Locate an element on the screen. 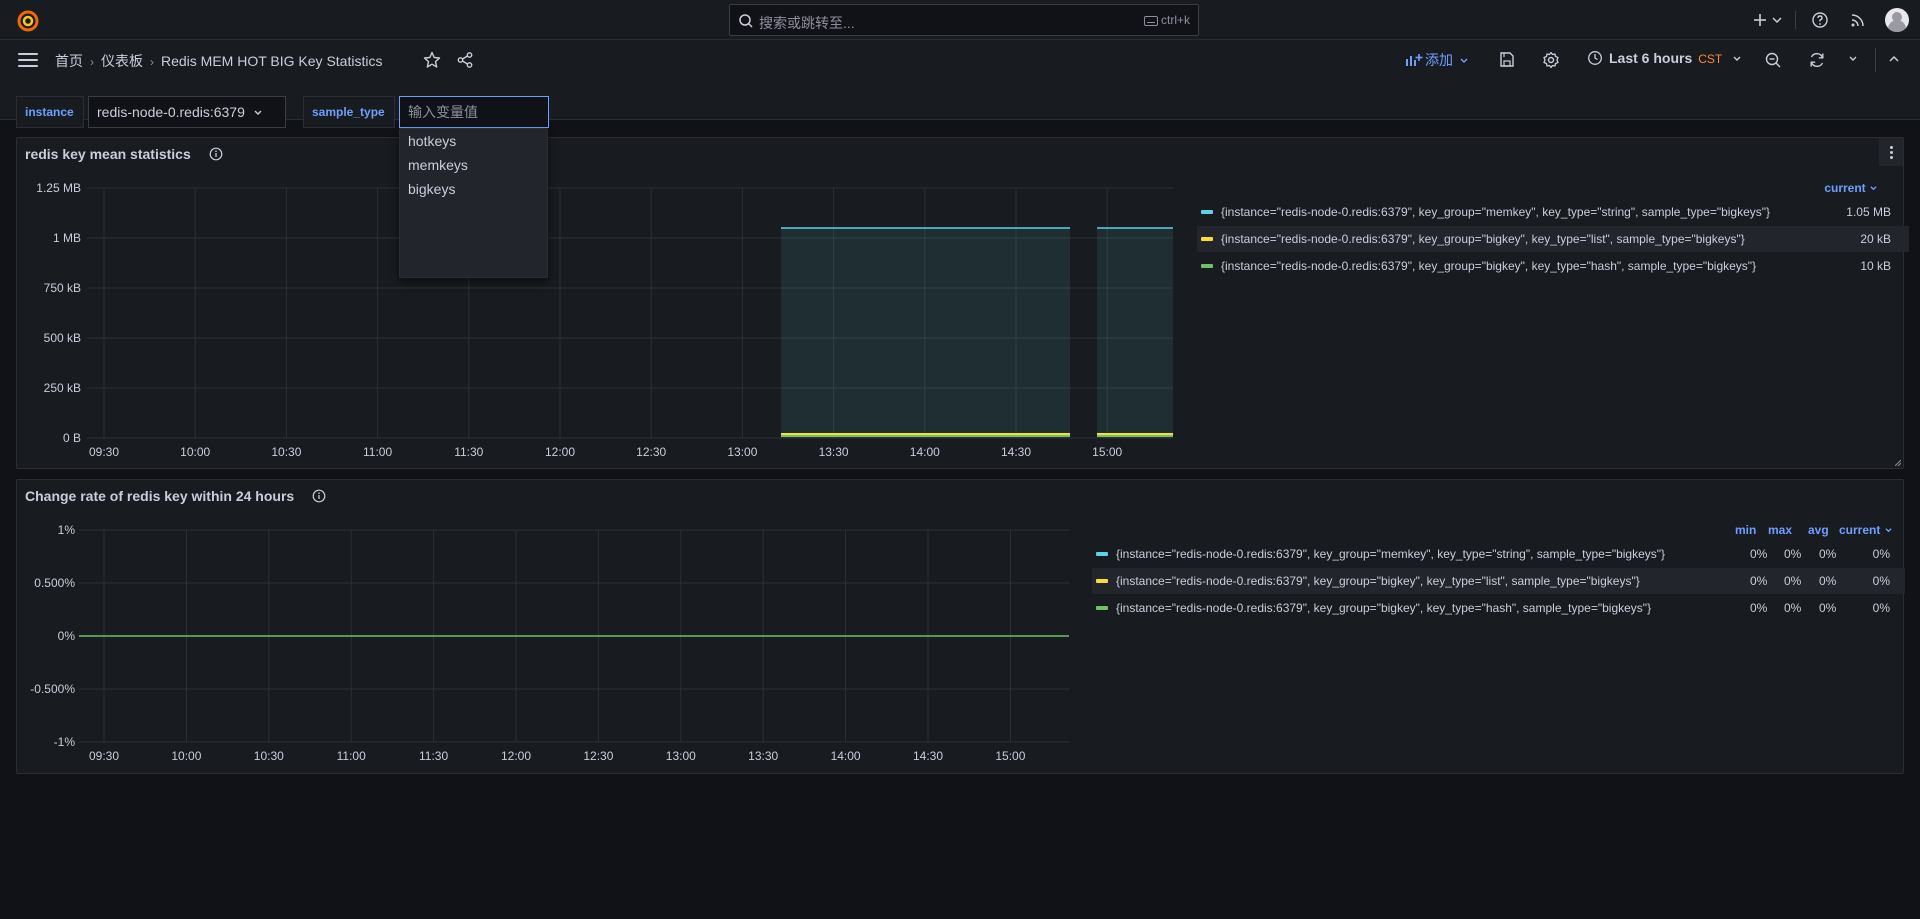  sample-type-input: 输入变量值 is located at coordinates (474, 112).